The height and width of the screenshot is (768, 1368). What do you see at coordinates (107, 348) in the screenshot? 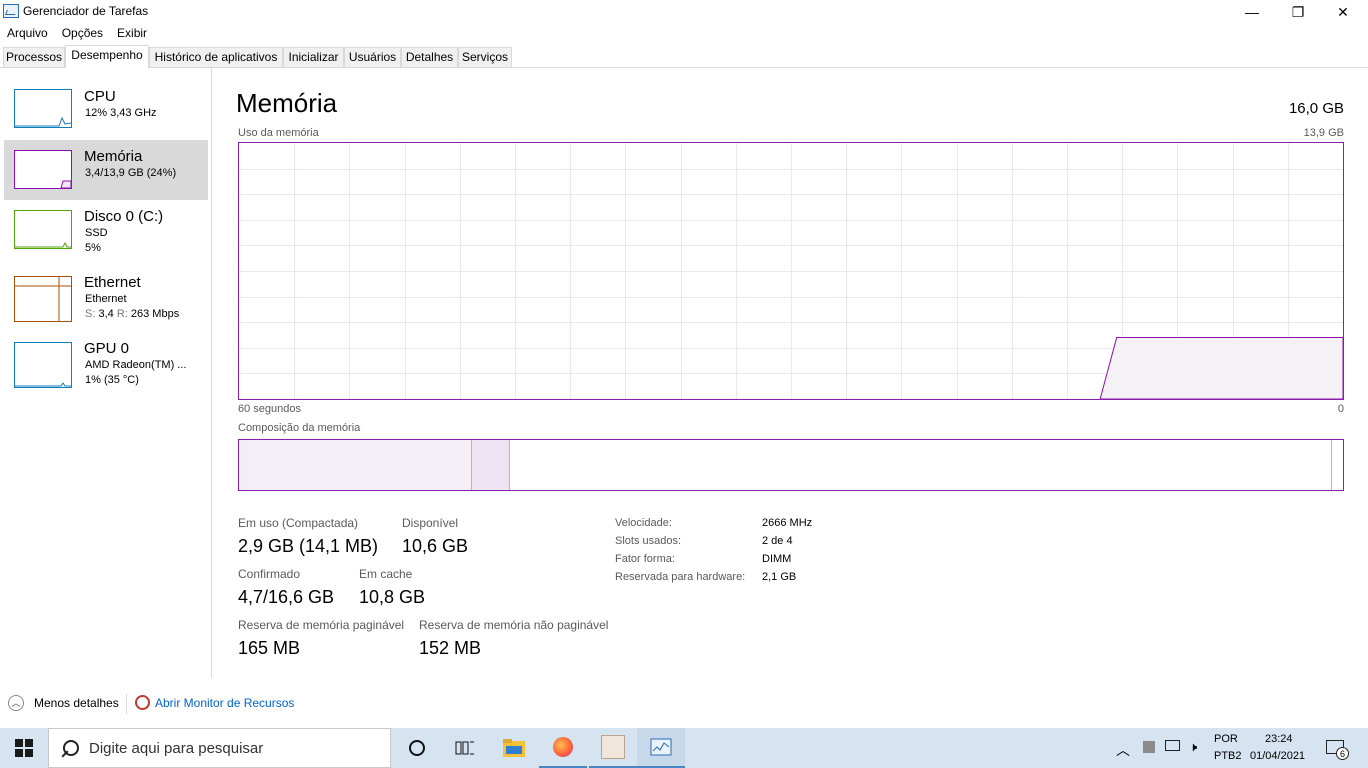
I see `sidebar-item-label: GPU 0` at bounding box center [107, 348].